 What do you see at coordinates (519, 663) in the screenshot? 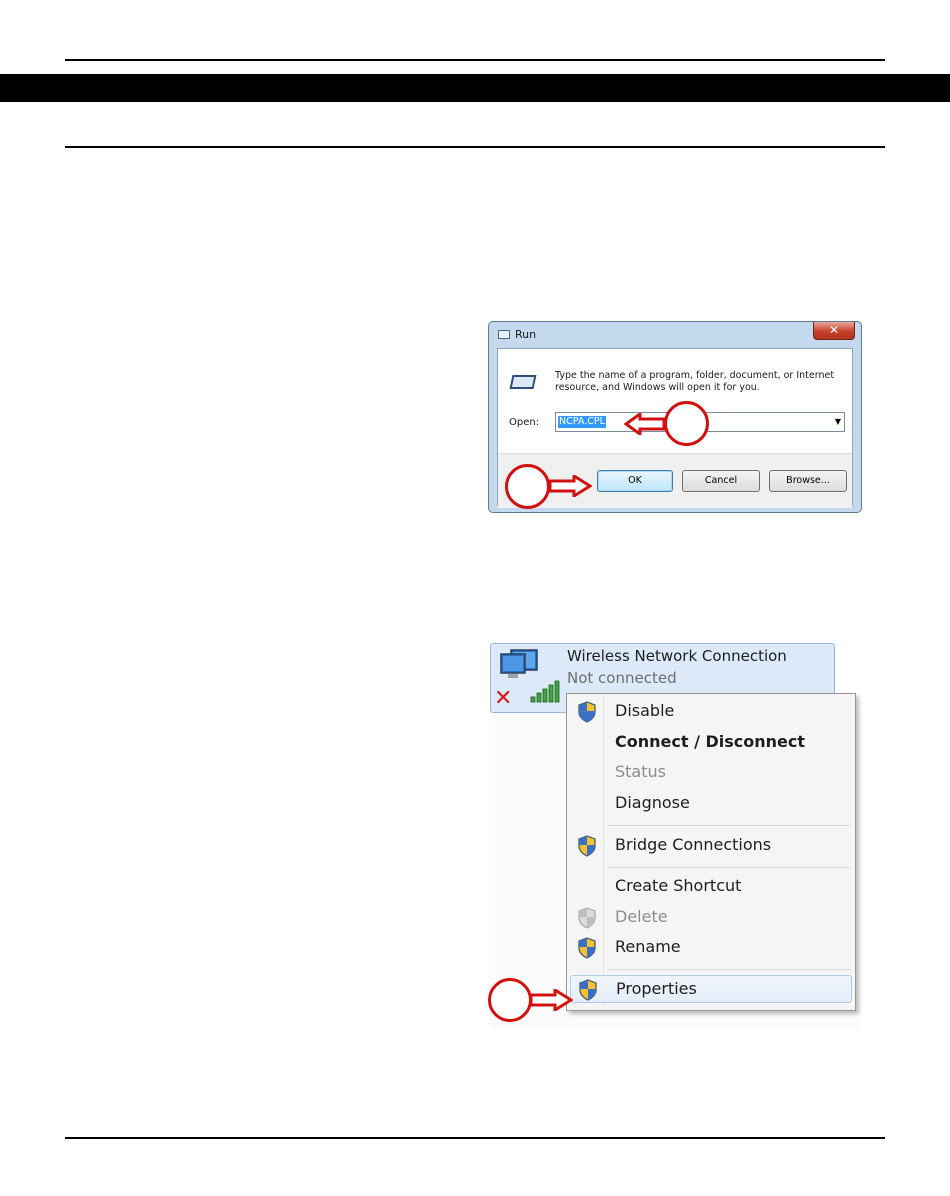
I see `network-adapter-icon` at bounding box center [519, 663].